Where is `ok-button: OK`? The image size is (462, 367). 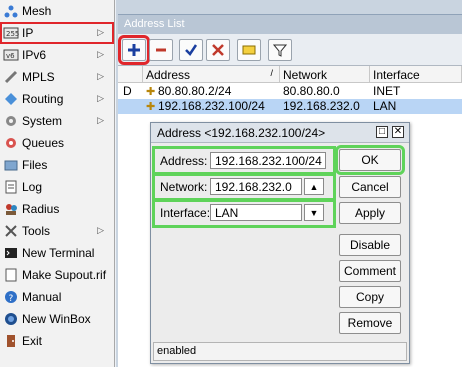
ok-button: OK is located at coordinates (370, 160).